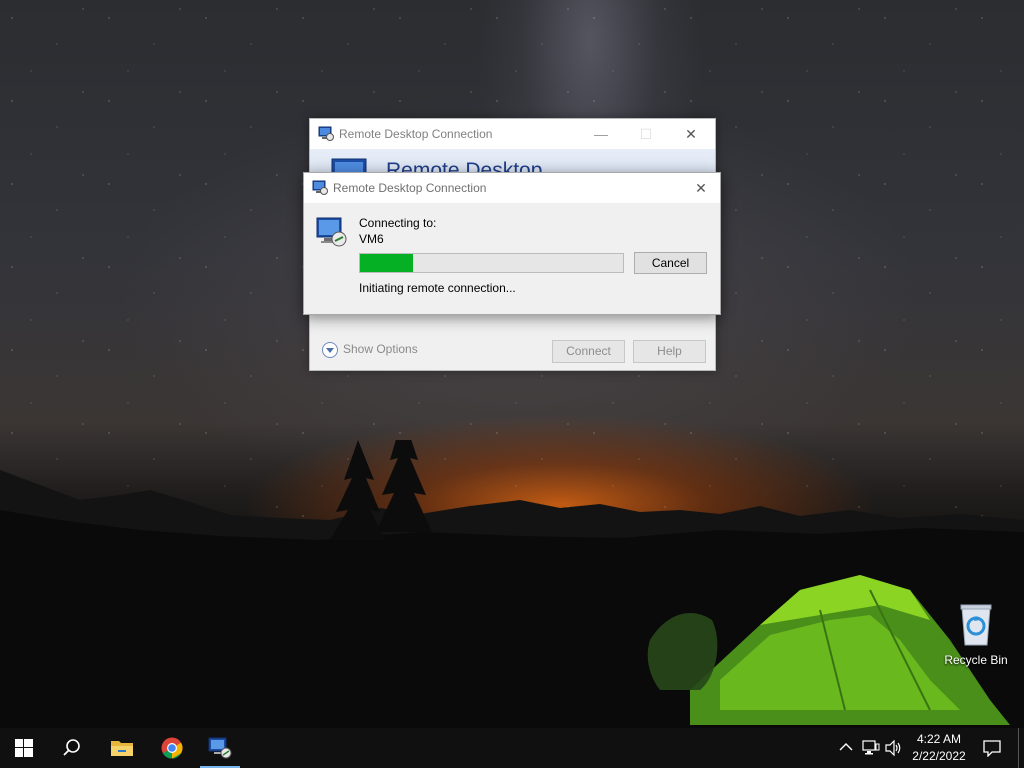  I want to click on system-clock: 4:22 AM 2/22/2022, so click(939, 748).